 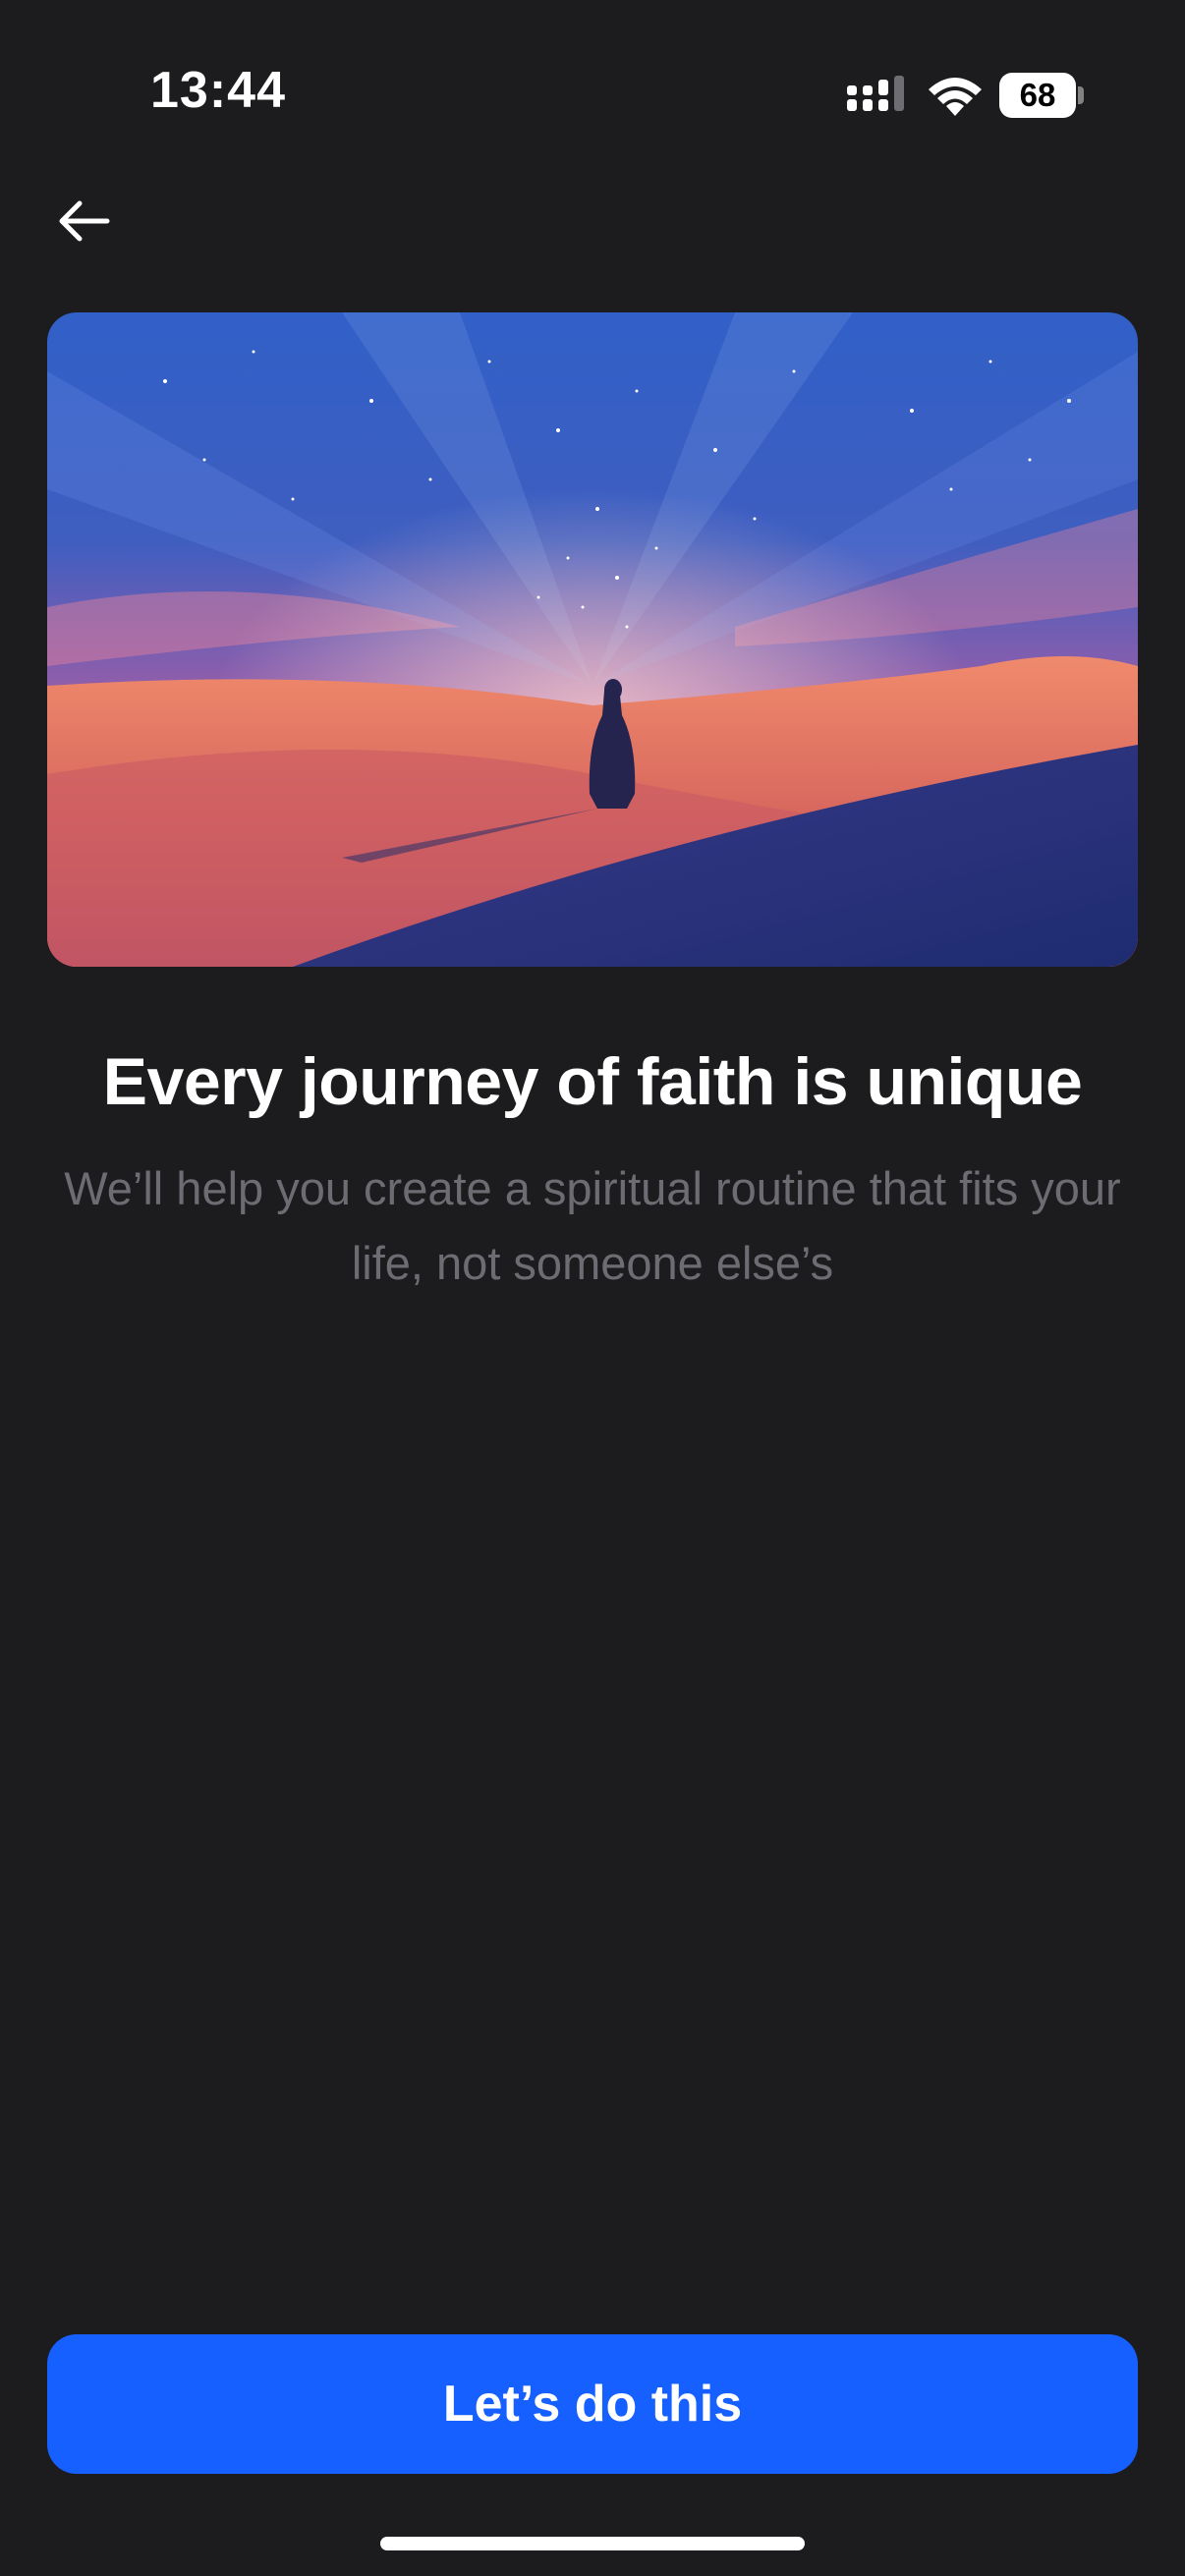 What do you see at coordinates (592, 2543) in the screenshot?
I see `home-indicator` at bounding box center [592, 2543].